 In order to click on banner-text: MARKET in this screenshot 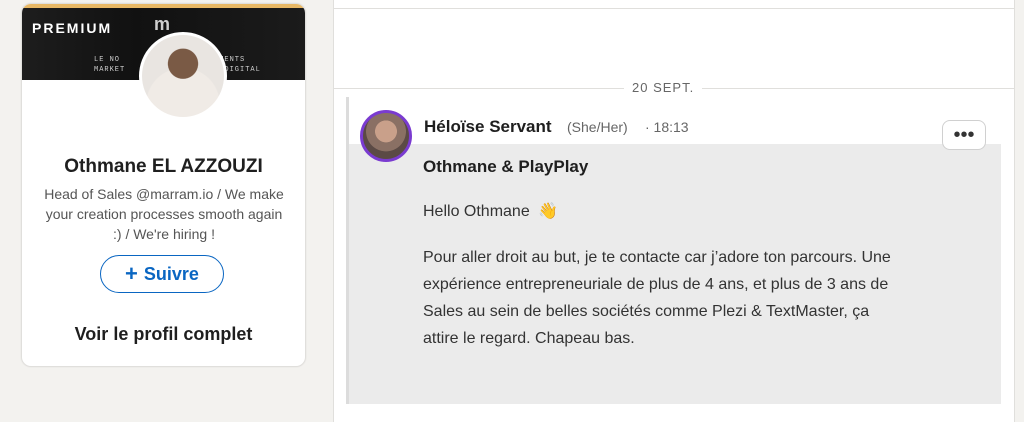, I will do `click(110, 70)`.